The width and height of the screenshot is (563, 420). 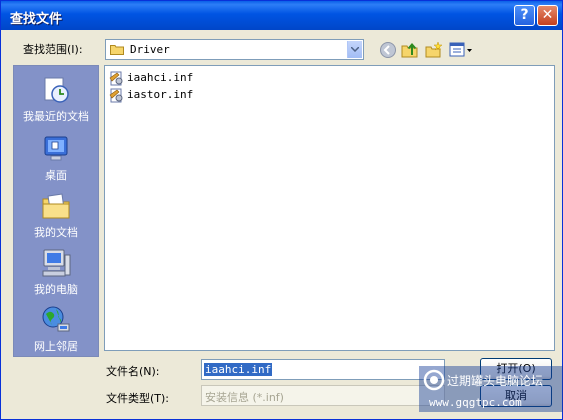 What do you see at coordinates (475, 402) in the screenshot?
I see `watermark-url: www.gqgtpc.com` at bounding box center [475, 402].